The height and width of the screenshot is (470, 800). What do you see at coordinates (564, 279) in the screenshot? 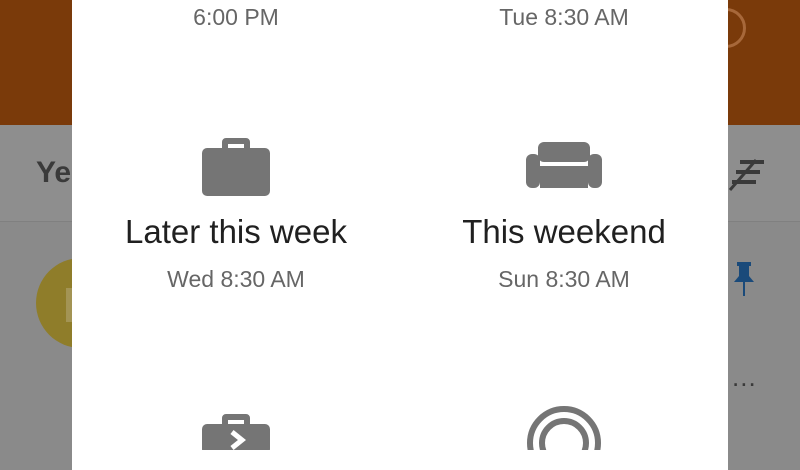
I see `option-time: Sun 8:30 AM` at bounding box center [564, 279].